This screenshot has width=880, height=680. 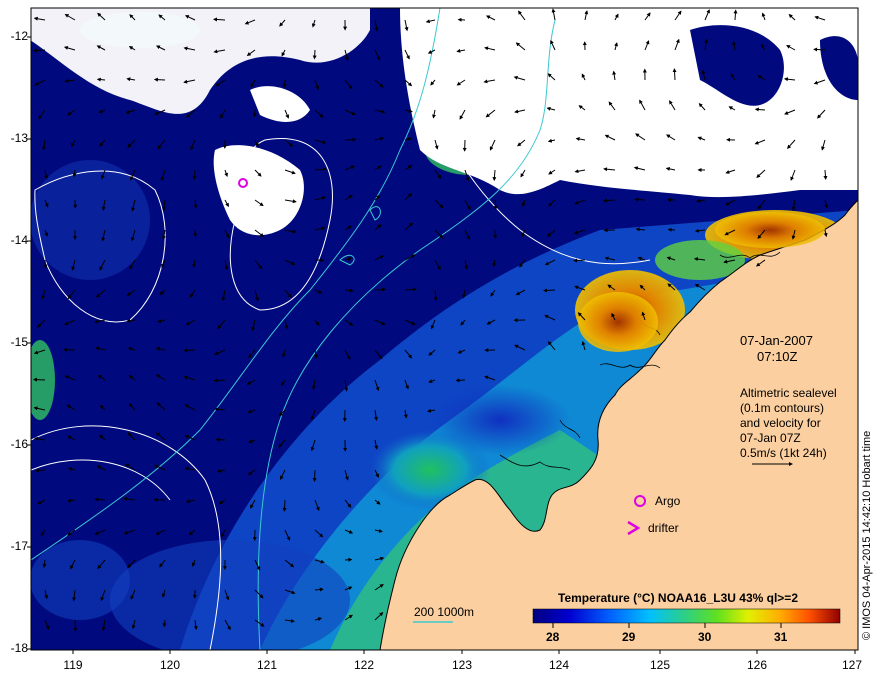 What do you see at coordinates (19, 138) in the screenshot?
I see `lat-tick-label: -13` at bounding box center [19, 138].